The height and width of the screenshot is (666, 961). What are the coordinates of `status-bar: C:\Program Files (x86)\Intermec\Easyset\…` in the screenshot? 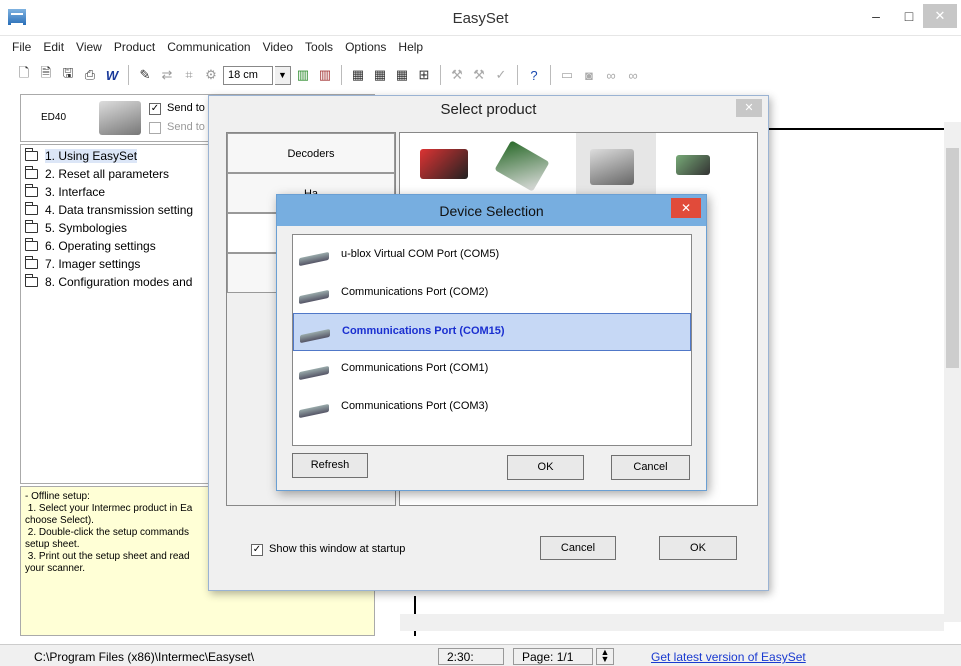 It's located at (480, 655).